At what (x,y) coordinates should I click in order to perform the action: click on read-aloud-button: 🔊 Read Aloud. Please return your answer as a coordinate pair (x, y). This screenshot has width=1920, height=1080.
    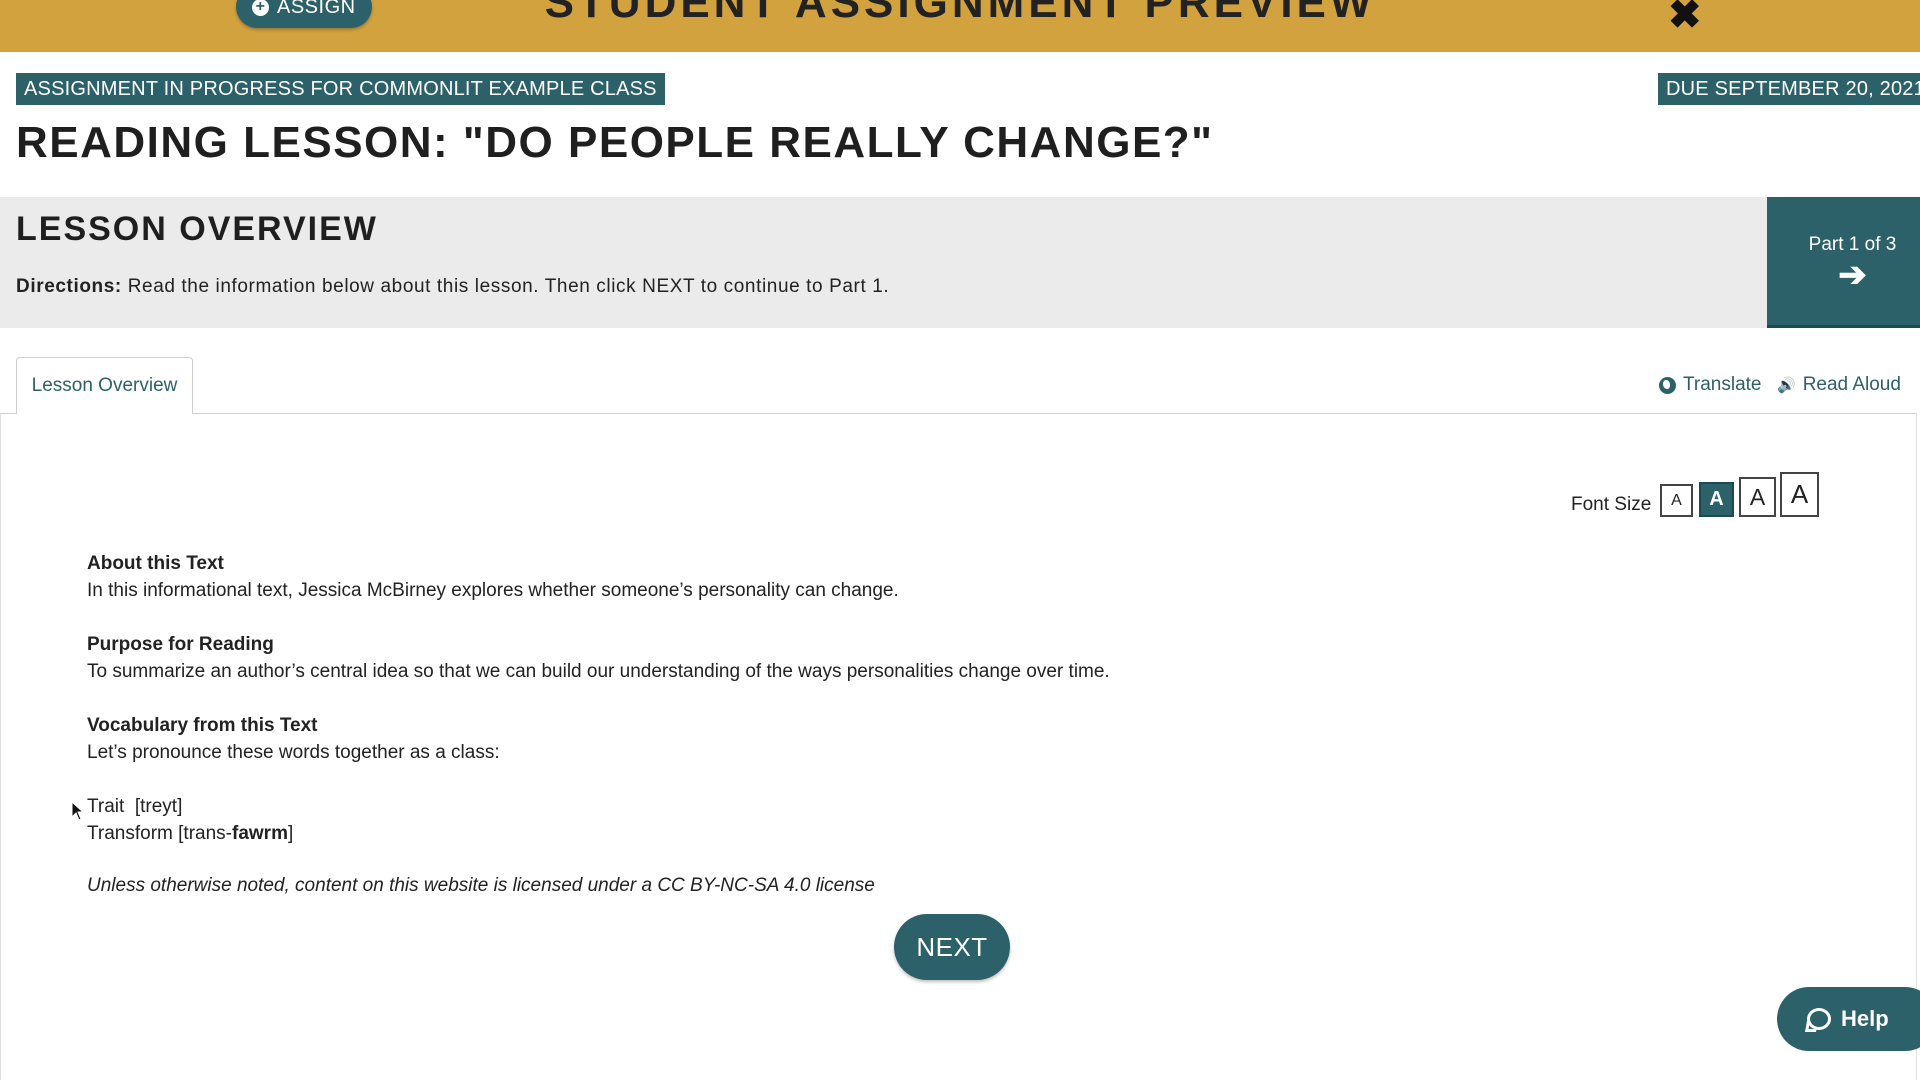
    Looking at the image, I should click on (1839, 385).